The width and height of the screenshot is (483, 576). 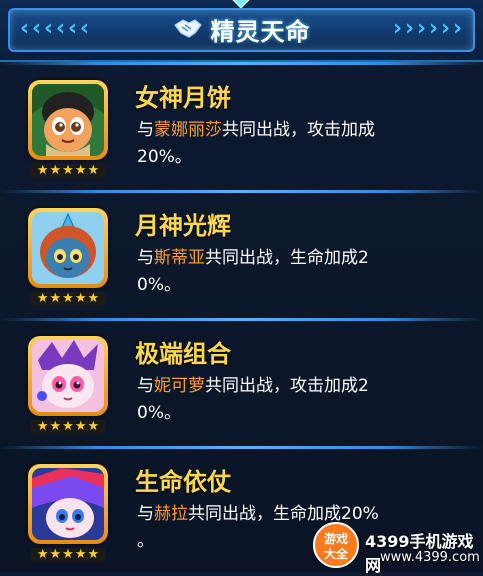 What do you see at coordinates (336, 553) in the screenshot?
I see `watermark-badge-line2: 大全` at bounding box center [336, 553].